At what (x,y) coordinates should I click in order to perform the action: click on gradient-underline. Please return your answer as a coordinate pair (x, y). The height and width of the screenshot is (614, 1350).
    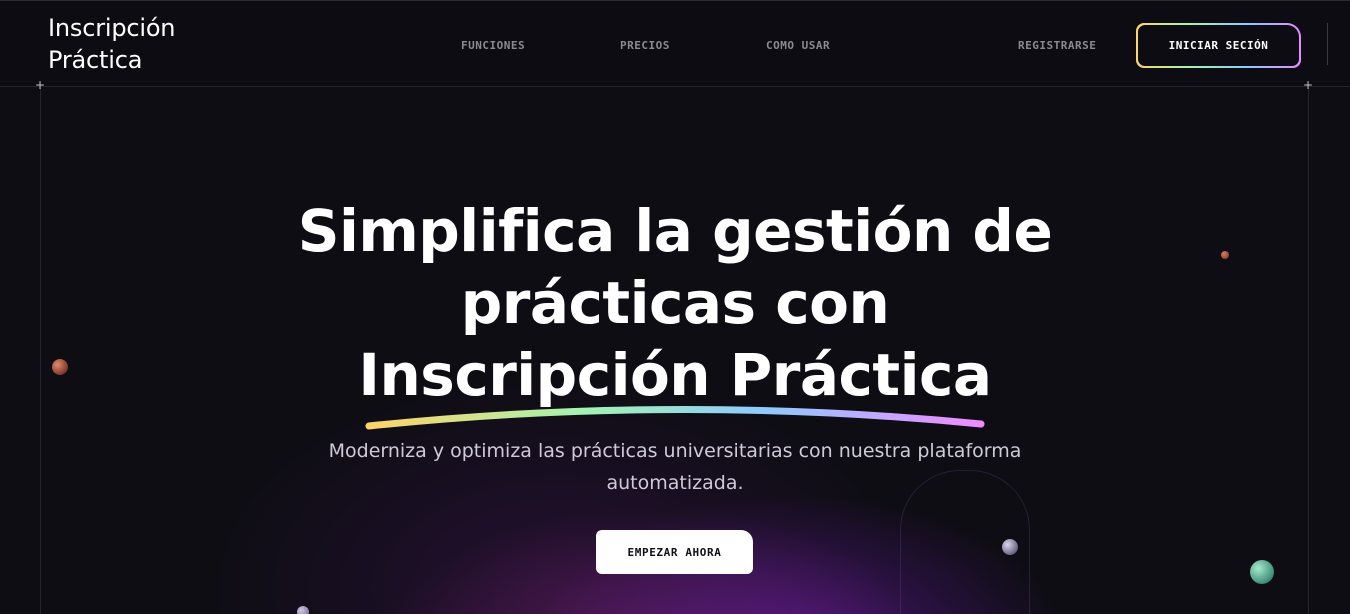
    Looking at the image, I should click on (675, 417).